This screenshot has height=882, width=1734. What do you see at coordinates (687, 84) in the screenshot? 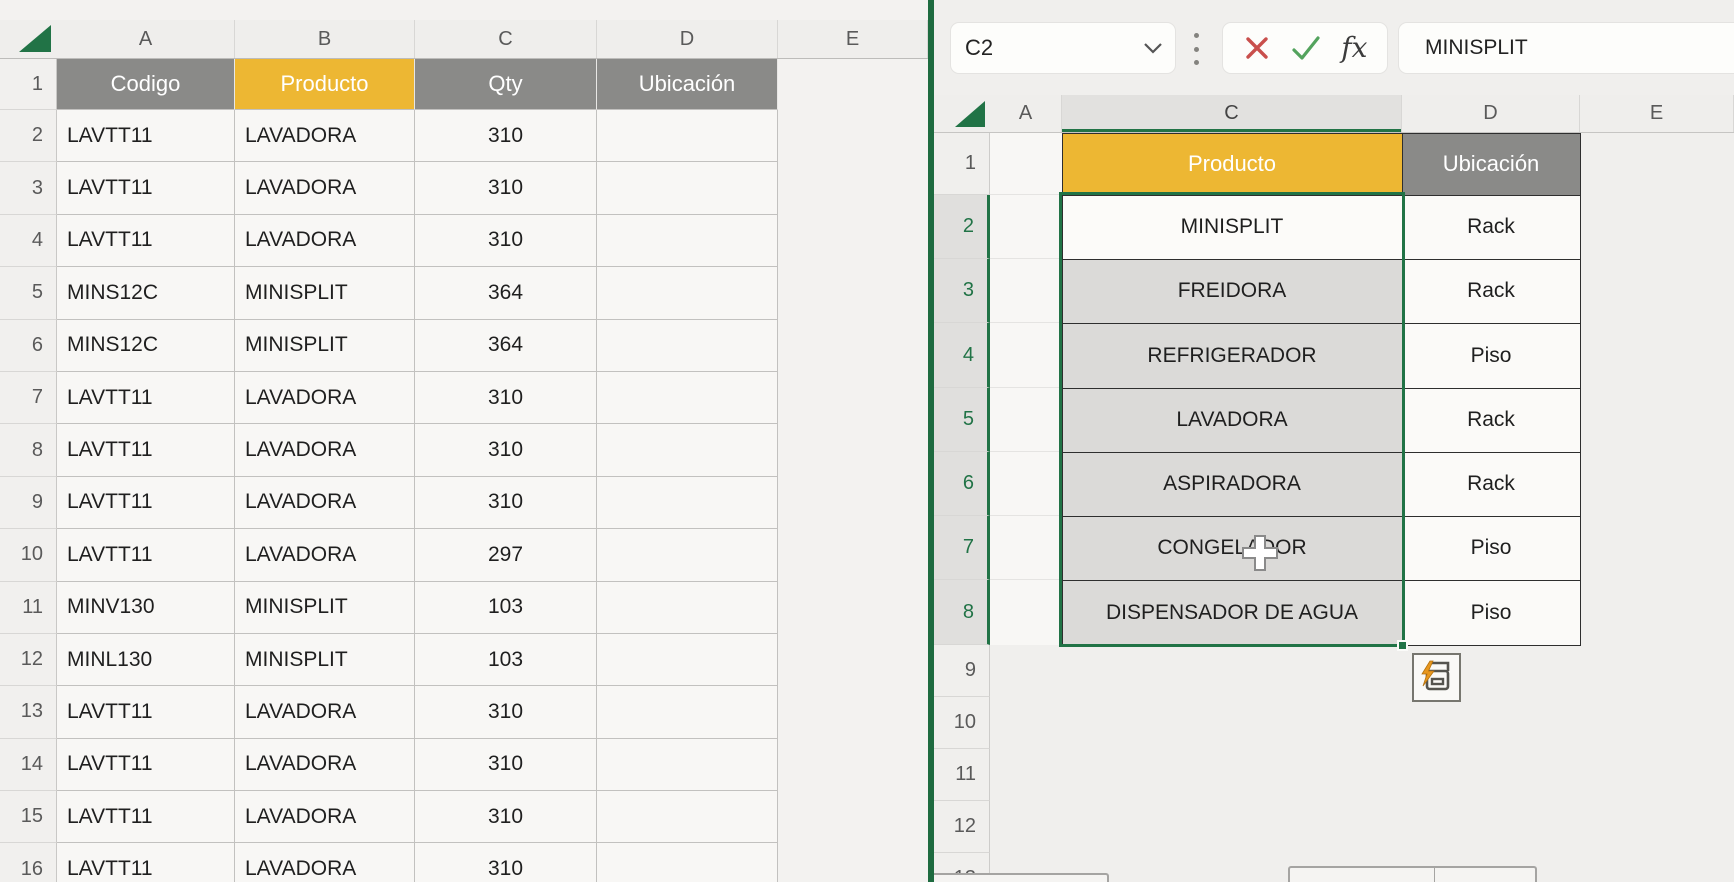
I see `left-header-ubicacion: Ubicación` at bounding box center [687, 84].